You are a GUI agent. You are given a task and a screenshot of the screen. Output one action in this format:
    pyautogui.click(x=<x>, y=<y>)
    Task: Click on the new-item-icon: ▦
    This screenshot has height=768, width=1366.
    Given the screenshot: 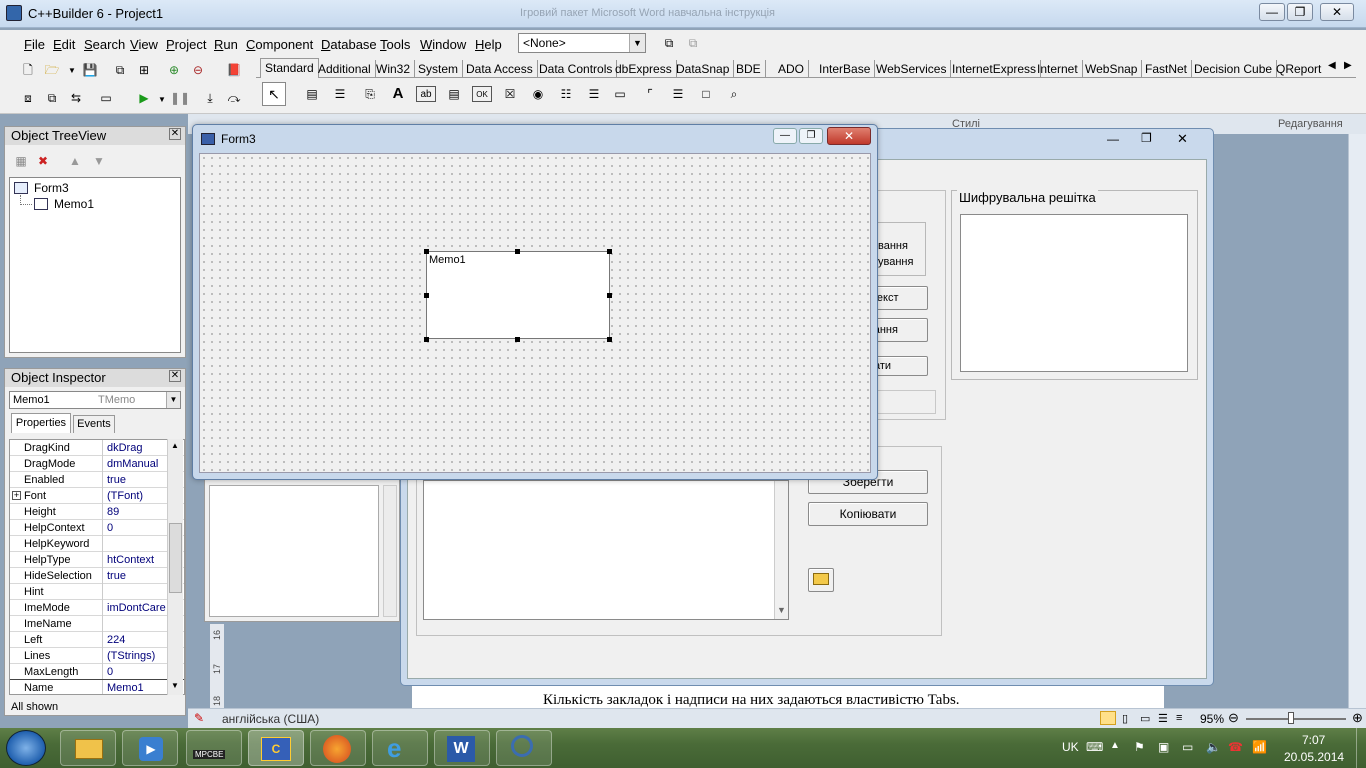 What is the action you would take?
    pyautogui.click(x=21, y=161)
    